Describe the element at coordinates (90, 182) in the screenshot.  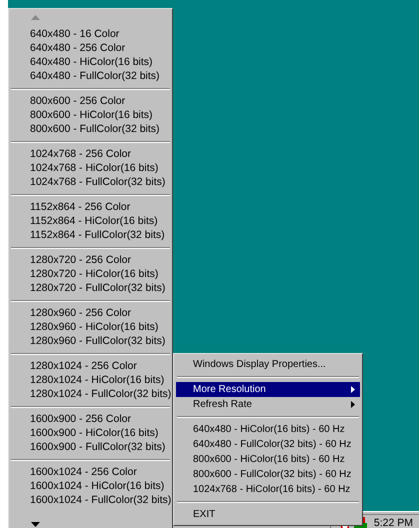
I see `menu-item: 1024x768 - FullColor(32 bits)` at that location.